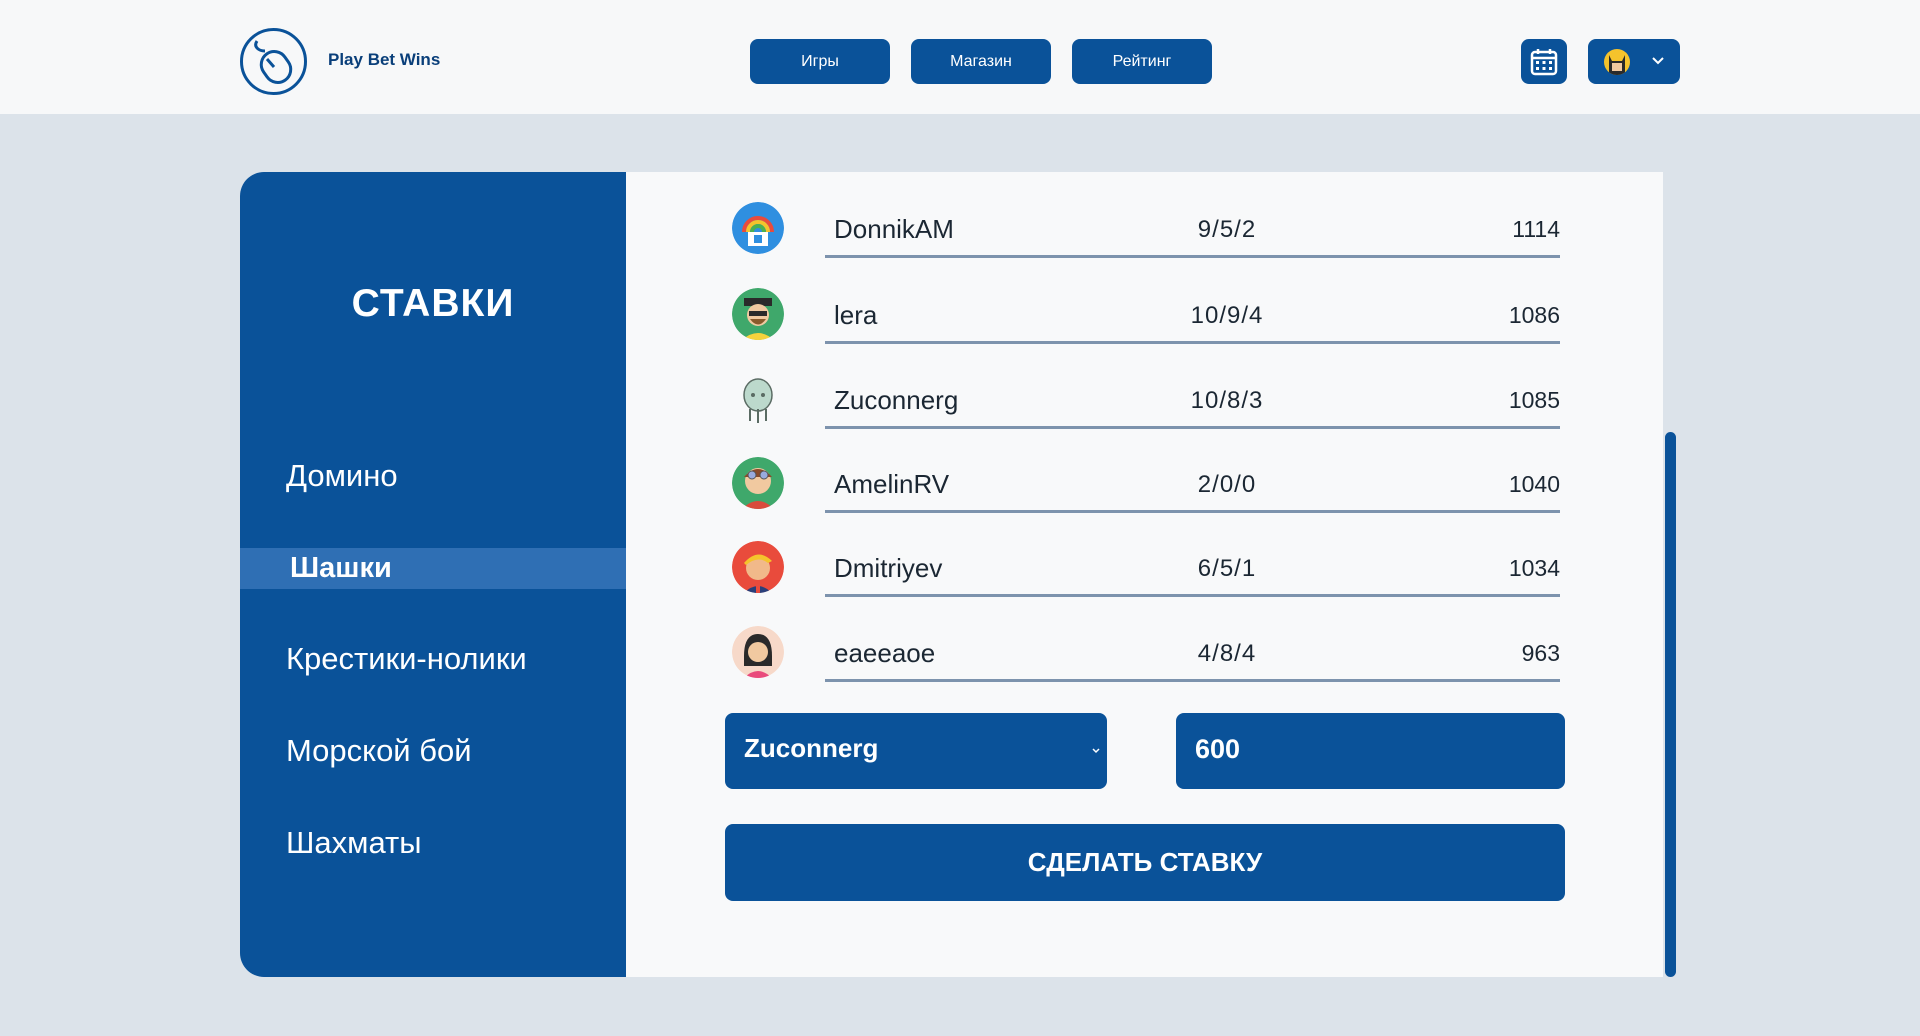 This screenshot has width=1920, height=1036. Describe the element at coordinates (758, 399) in the screenshot. I see `squid-avatar-icon` at that location.